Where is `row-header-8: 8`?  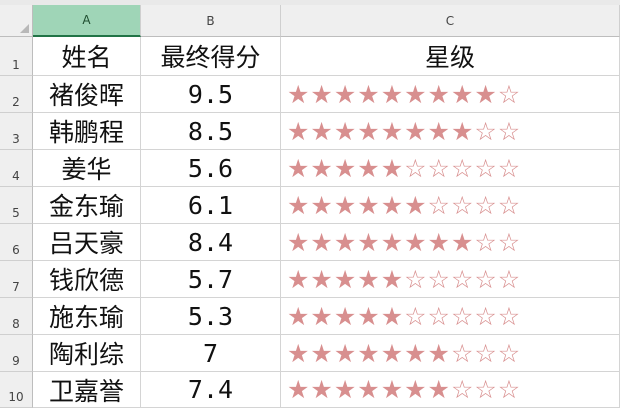 row-header-8: 8 is located at coordinates (16, 316).